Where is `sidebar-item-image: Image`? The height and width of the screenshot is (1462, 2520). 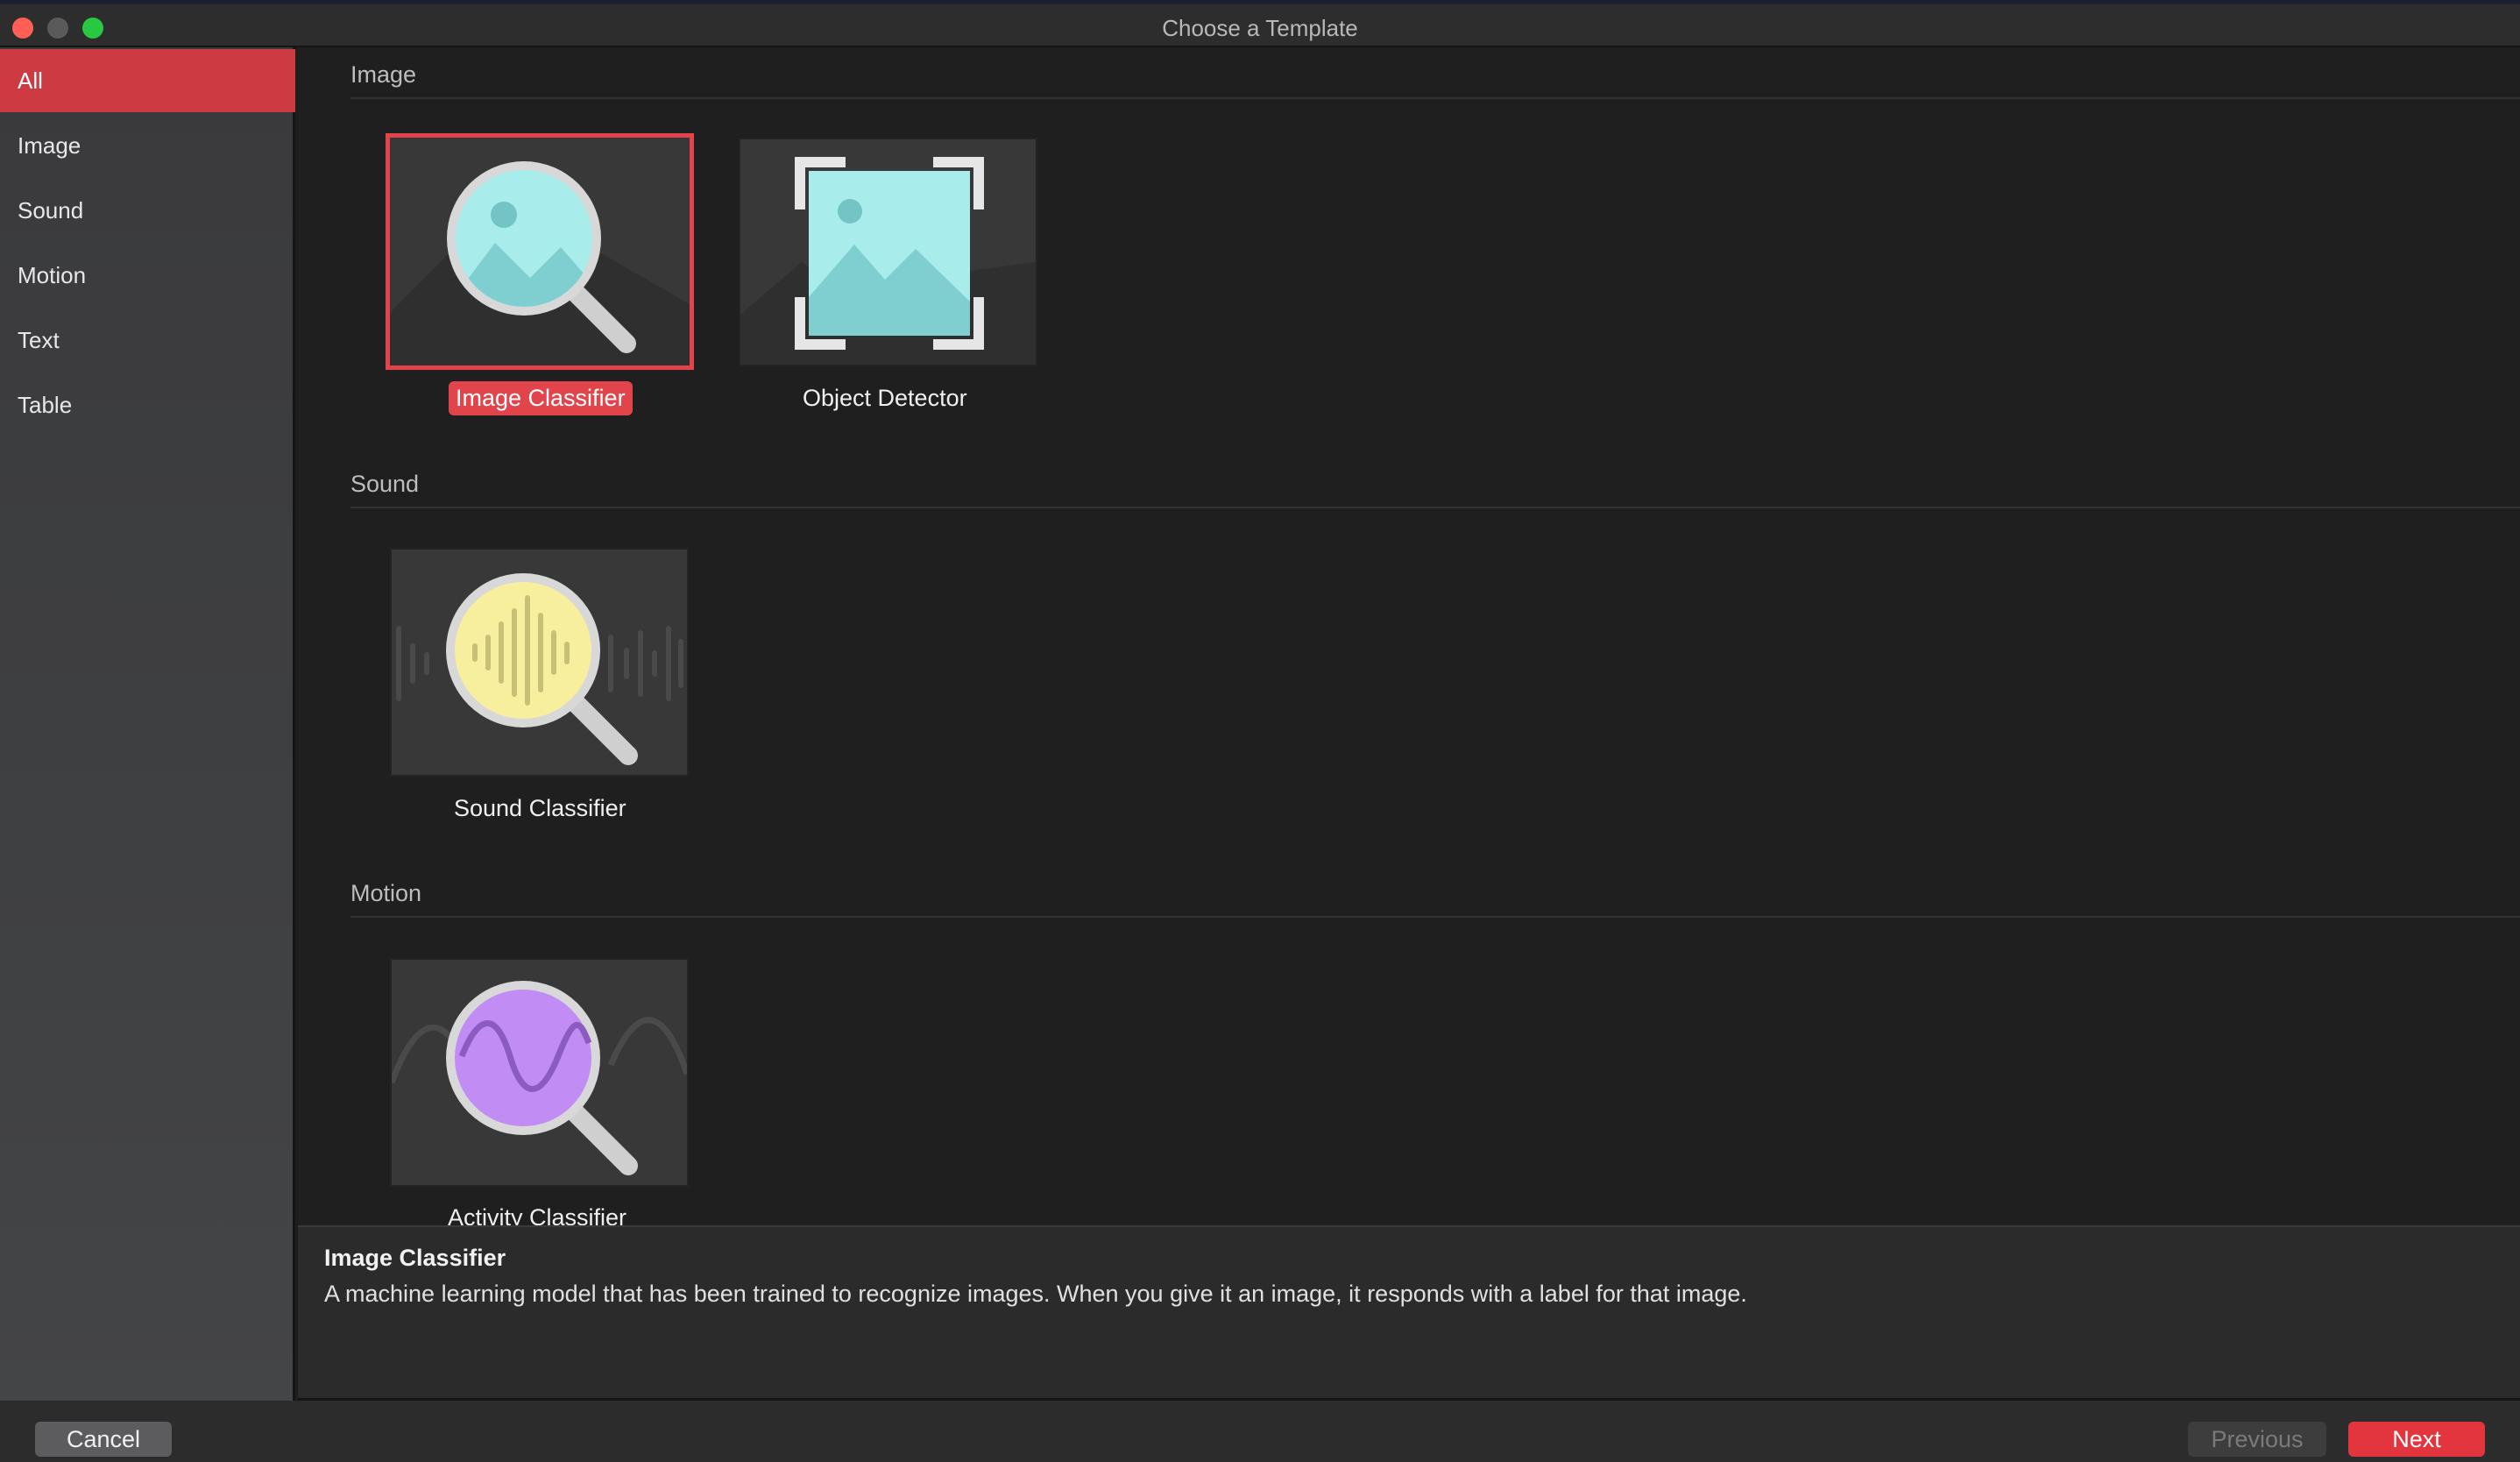
sidebar-item-image: Image is located at coordinates (147, 145).